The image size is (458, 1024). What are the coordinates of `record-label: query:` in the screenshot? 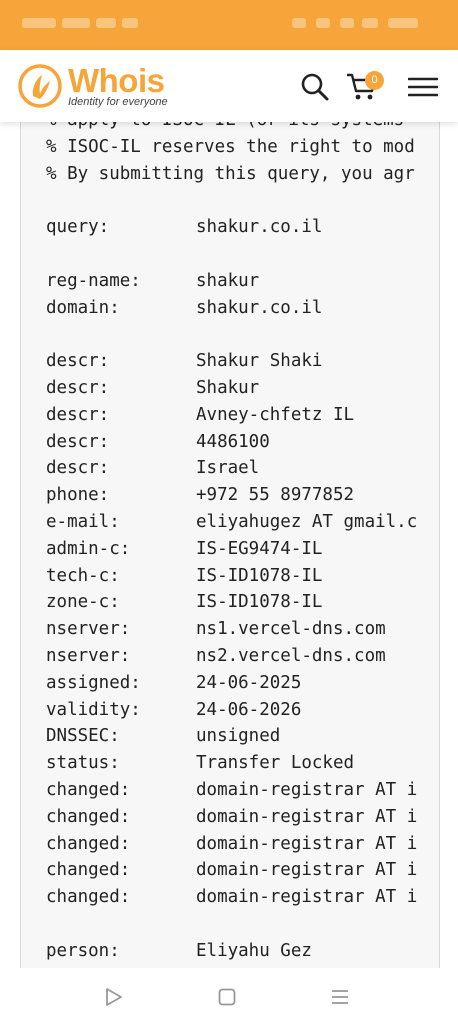 It's located at (78, 227).